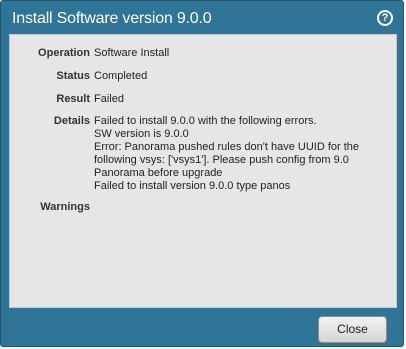  Describe the element at coordinates (385, 18) in the screenshot. I see `help-icon: ?` at that location.